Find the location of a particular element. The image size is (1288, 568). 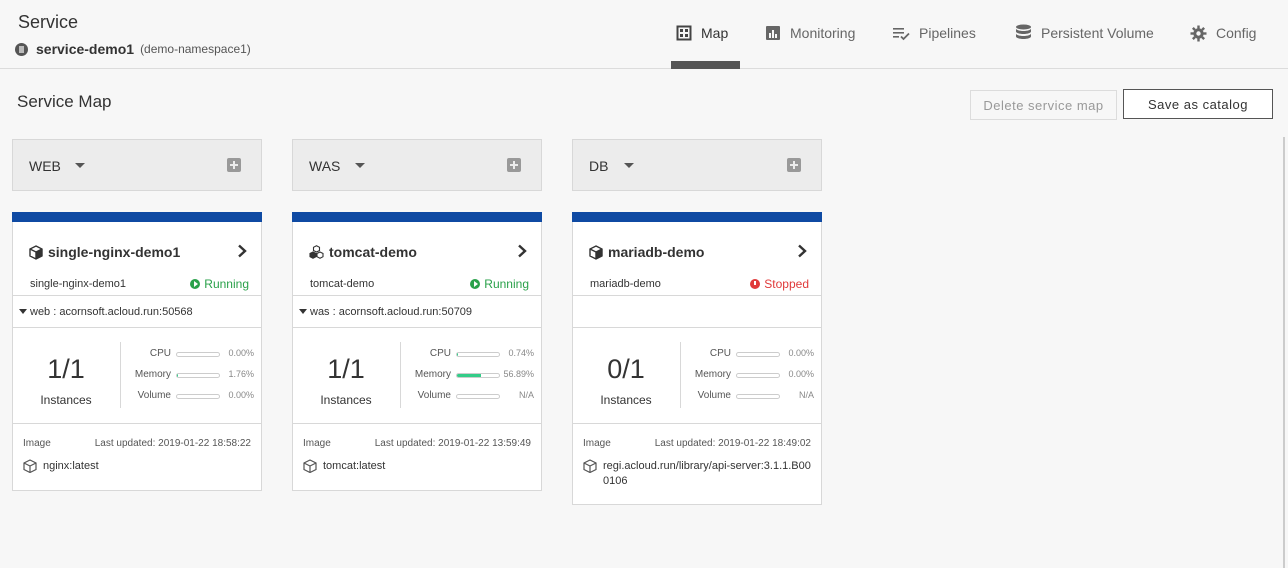

endpoint-row: web : acornsoft.acloud.run:50568 is located at coordinates (137, 312).